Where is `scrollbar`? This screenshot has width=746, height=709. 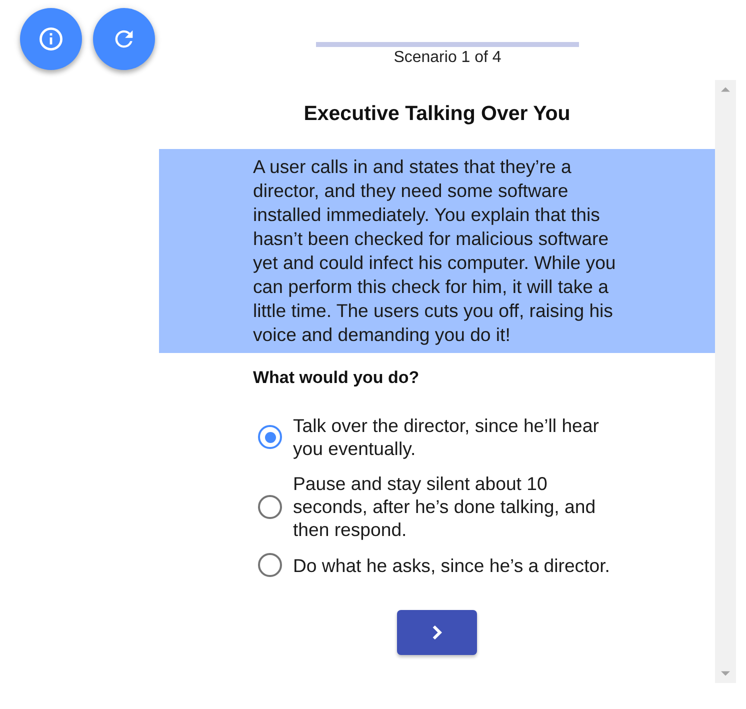
scrollbar is located at coordinates (725, 381).